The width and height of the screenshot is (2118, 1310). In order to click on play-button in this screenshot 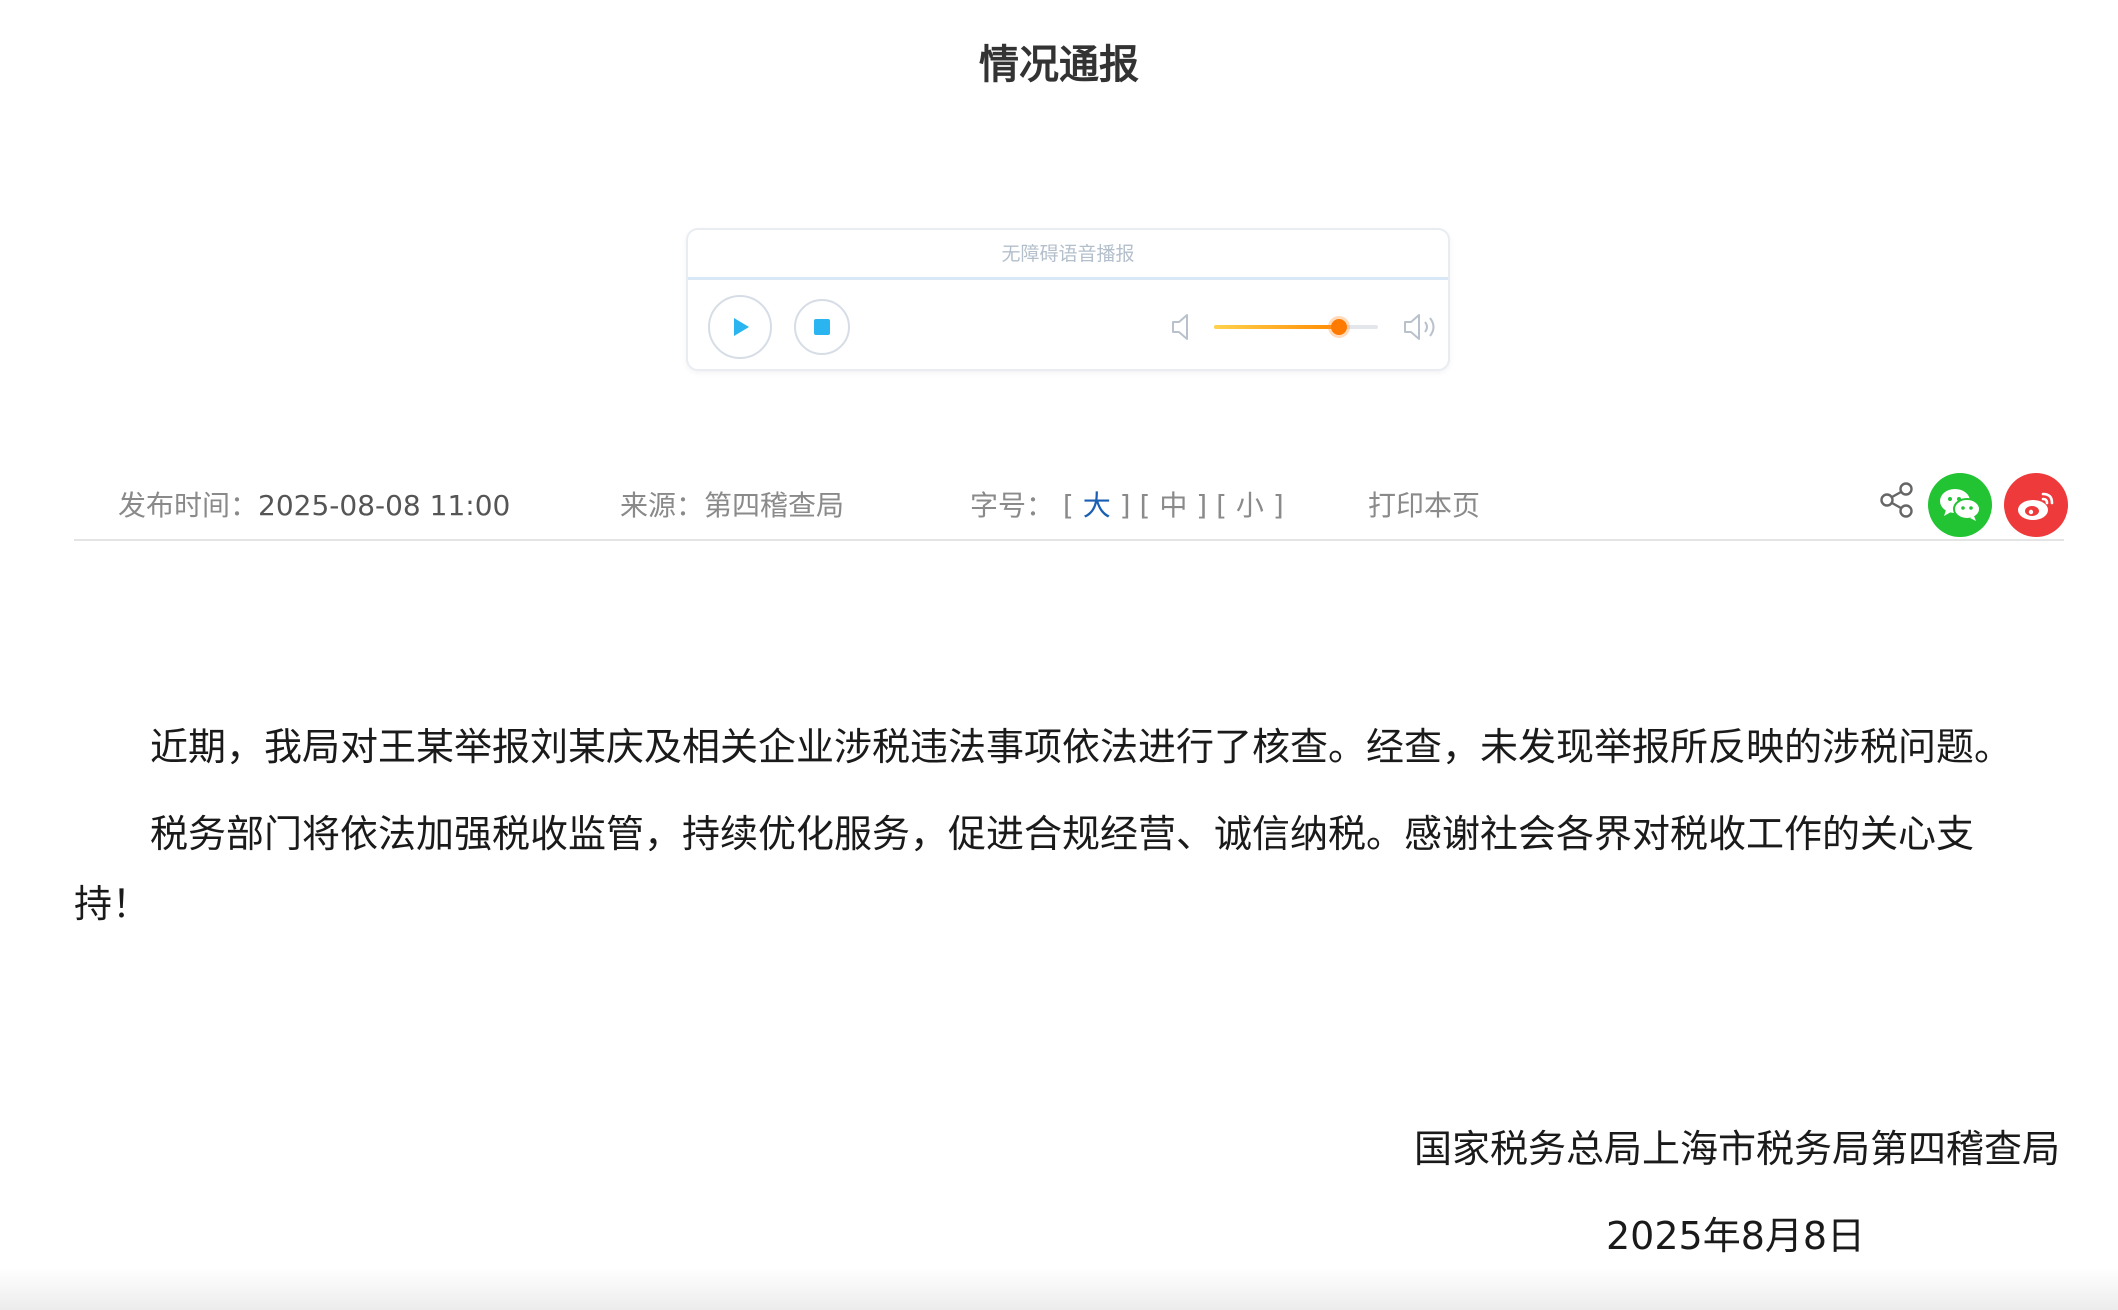, I will do `click(740, 327)`.